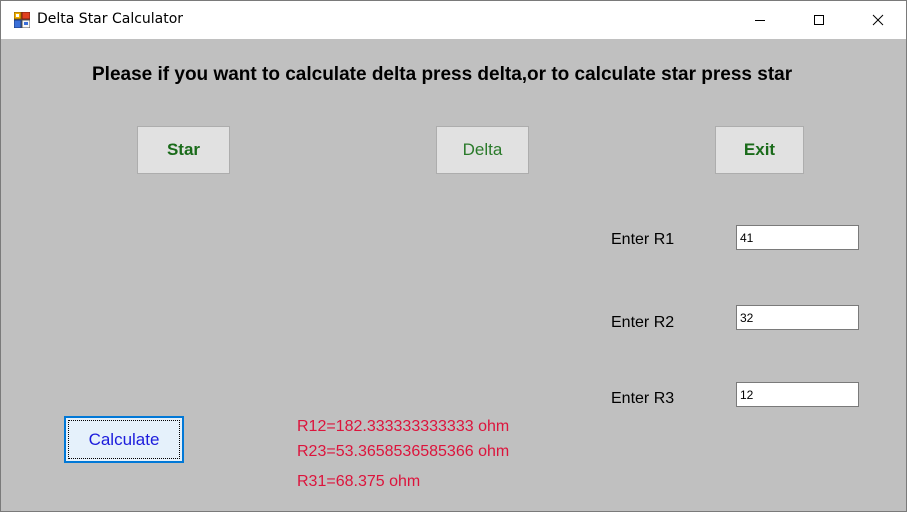 The width and height of the screenshot is (907, 512). What do you see at coordinates (359, 481) in the screenshot?
I see `result-r31: R31=68.375 ohm` at bounding box center [359, 481].